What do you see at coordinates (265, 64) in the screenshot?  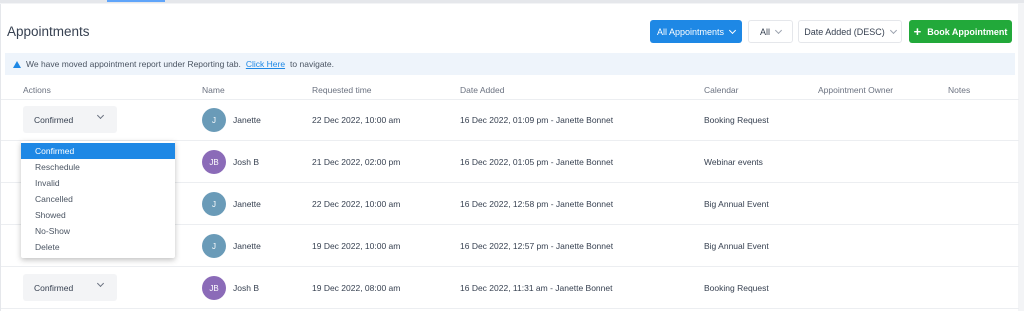 I see `notice-link: Click Here` at bounding box center [265, 64].